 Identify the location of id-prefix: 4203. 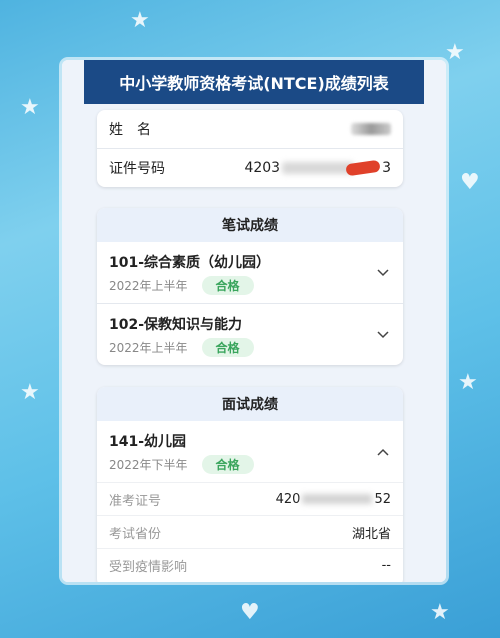
(262, 168).